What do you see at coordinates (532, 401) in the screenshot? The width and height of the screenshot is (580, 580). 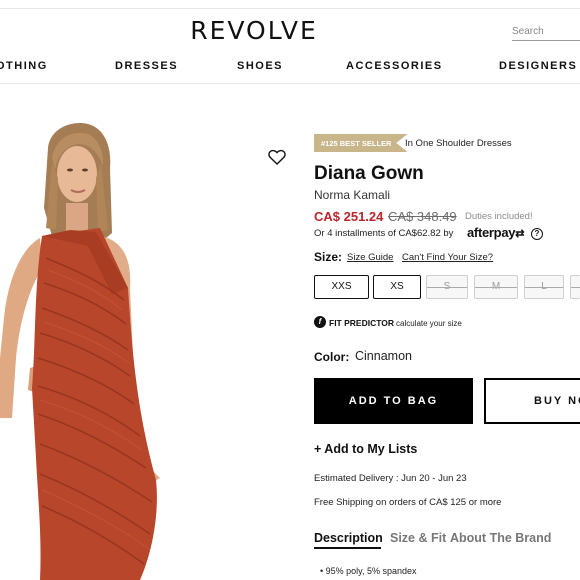 I see `buy-now-button: BUY NO` at bounding box center [532, 401].